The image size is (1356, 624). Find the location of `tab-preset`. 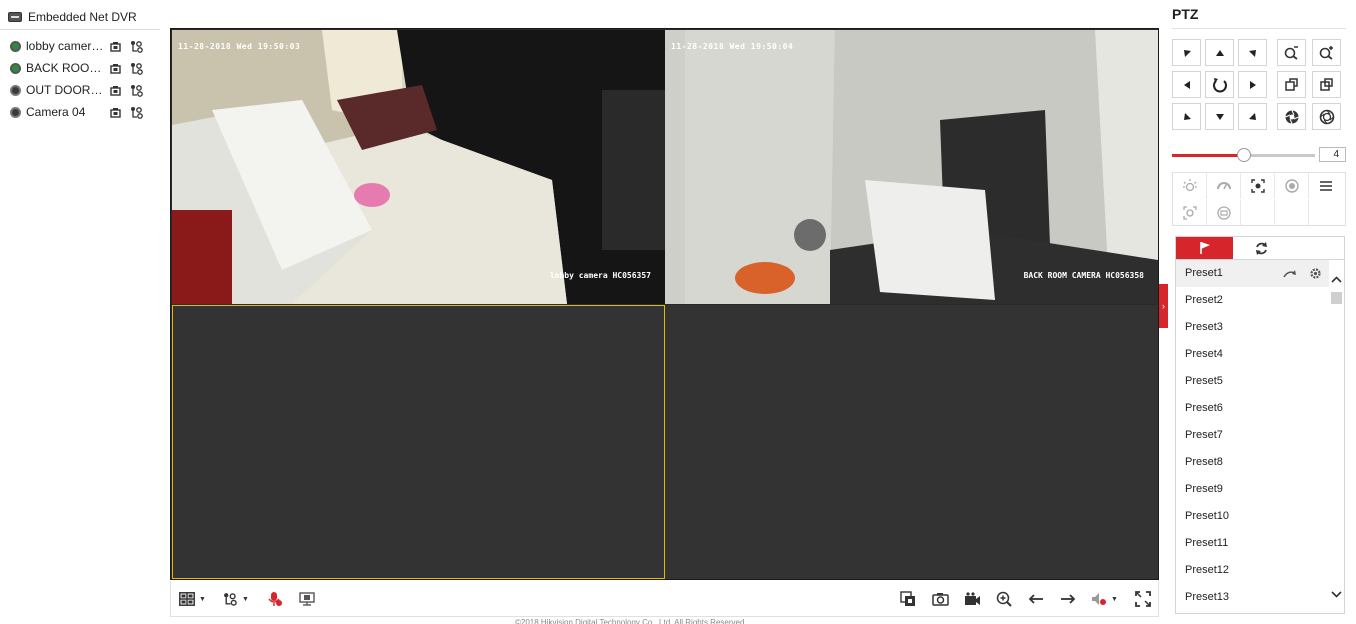

tab-preset is located at coordinates (1204, 248).